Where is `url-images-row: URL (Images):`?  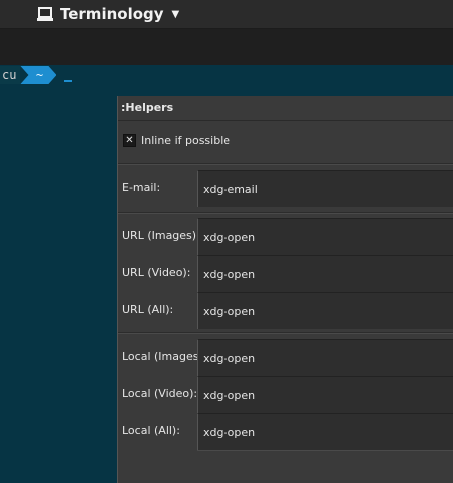 url-images-row: URL (Images): is located at coordinates (285, 236).